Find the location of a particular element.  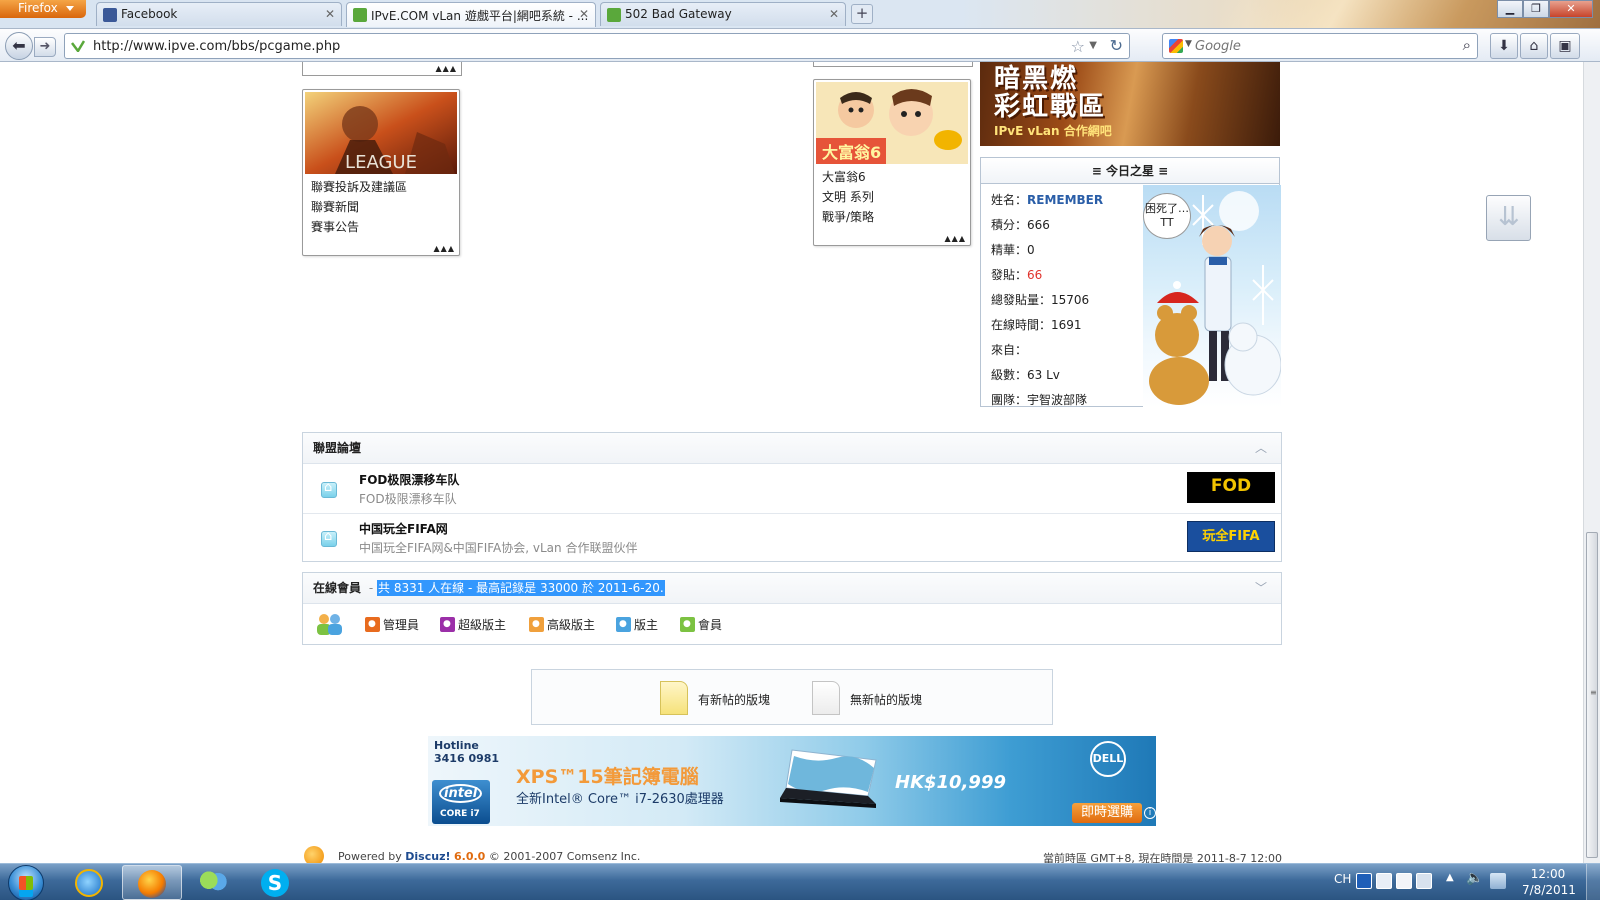

tab-ipve: IPvE.COM vLan 遊戲平台|網吧系統 - ... ✕ is located at coordinates (471, 14).